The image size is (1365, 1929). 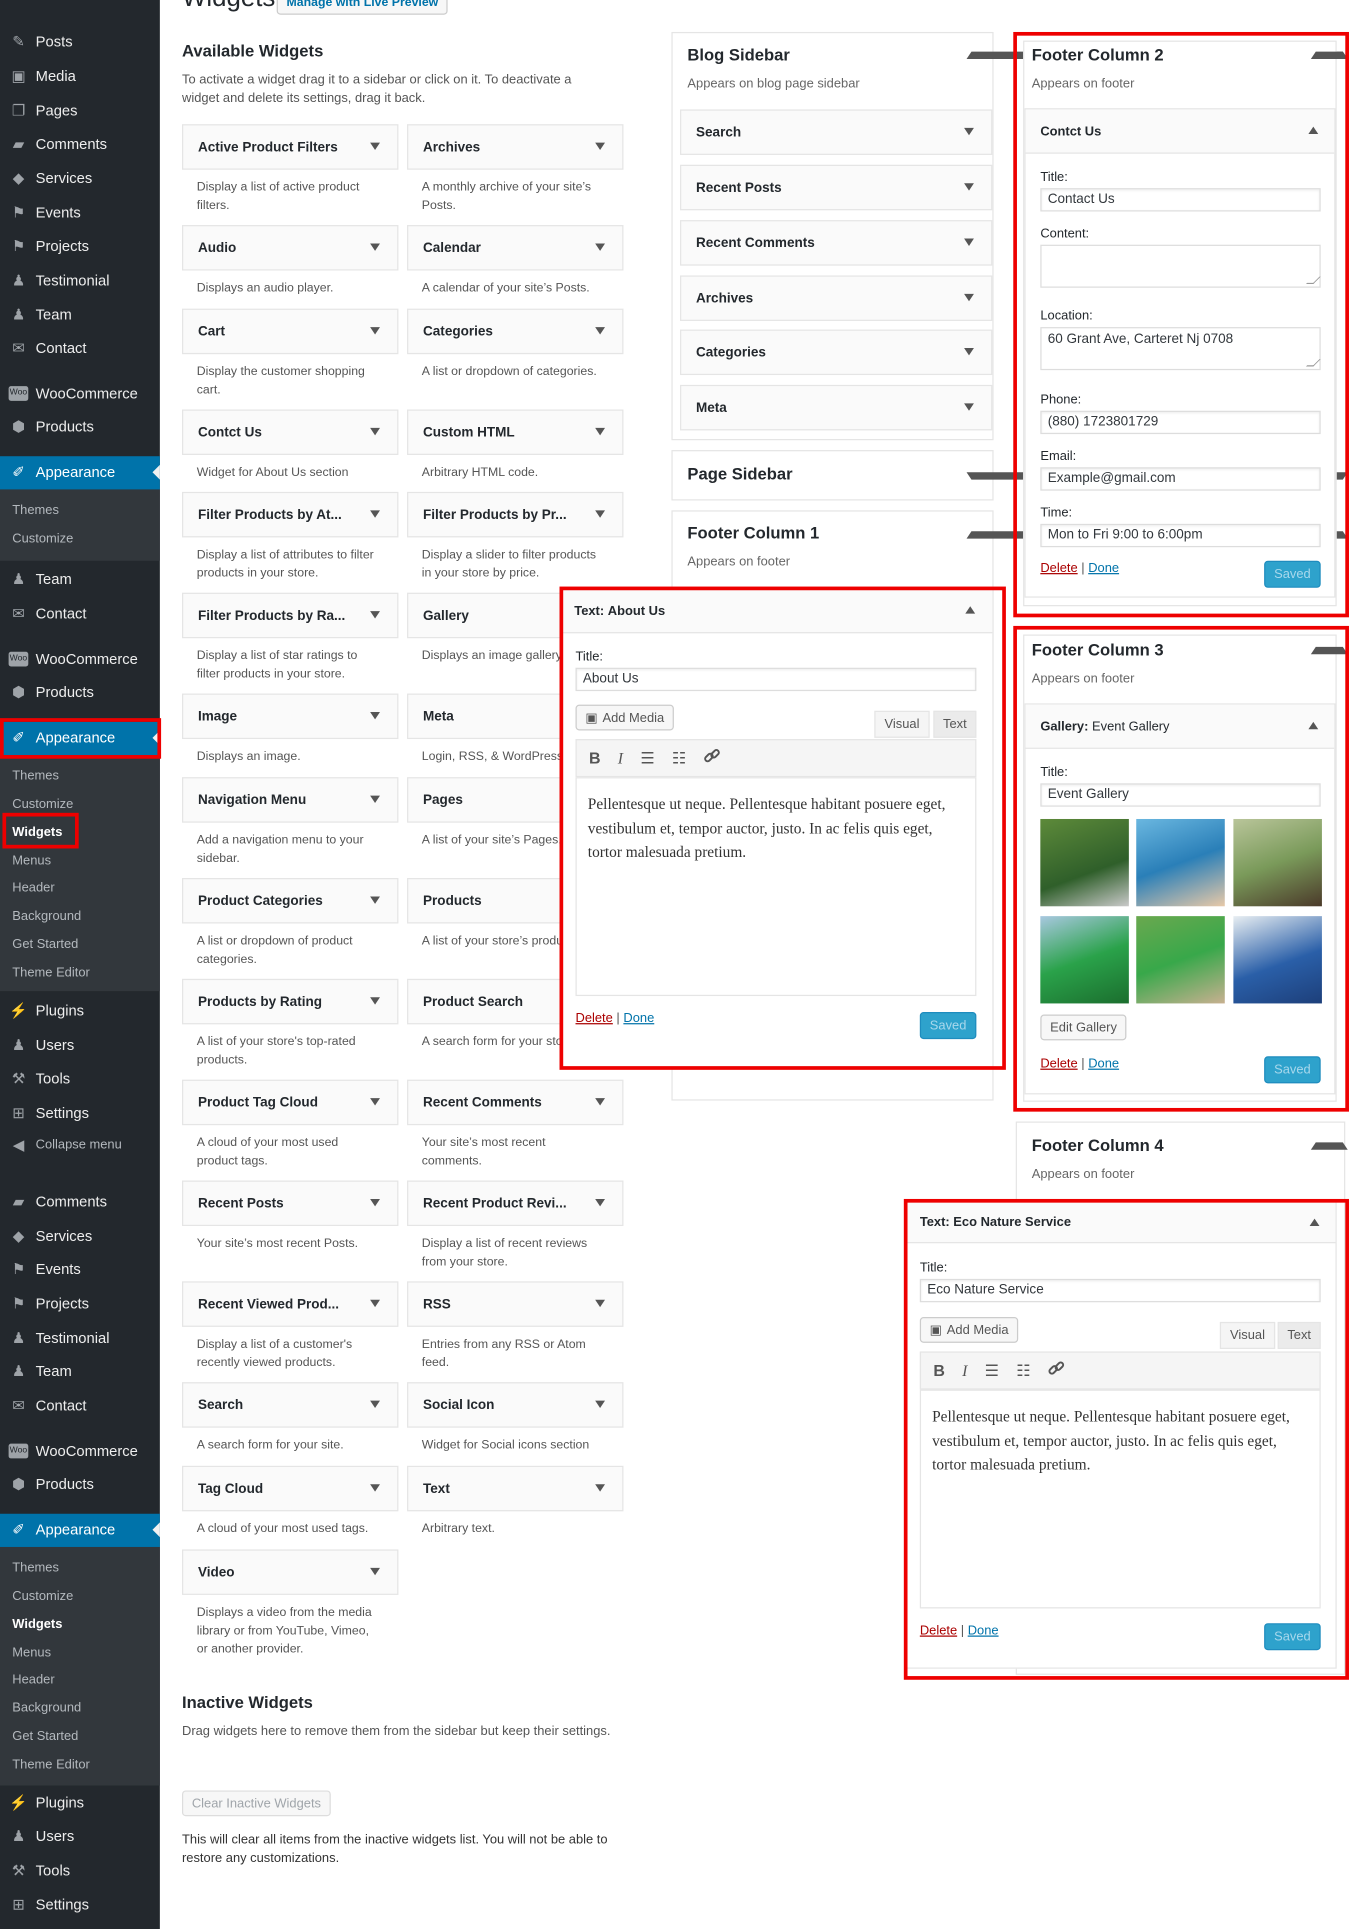 What do you see at coordinates (1180, 131) in the screenshot?
I see `widget-header: Contct Us` at bounding box center [1180, 131].